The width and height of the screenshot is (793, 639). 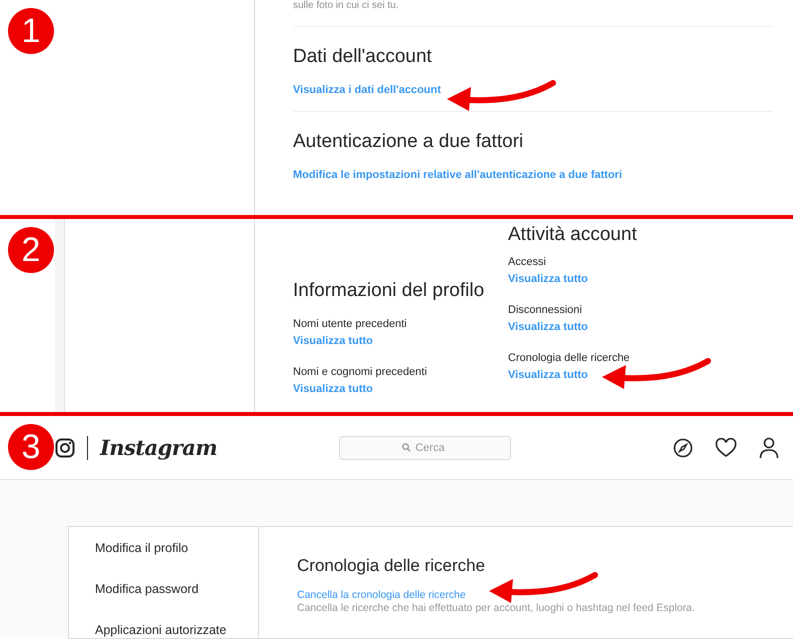 What do you see at coordinates (527, 262) in the screenshot?
I see `item-label: Accessi` at bounding box center [527, 262].